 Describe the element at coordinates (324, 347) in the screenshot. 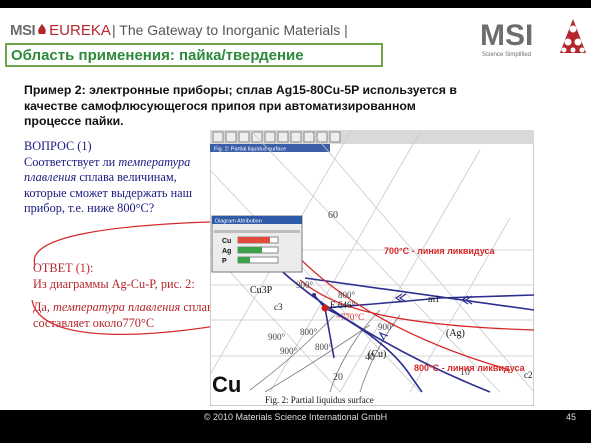

I see `iso-800-c: 800°` at that location.